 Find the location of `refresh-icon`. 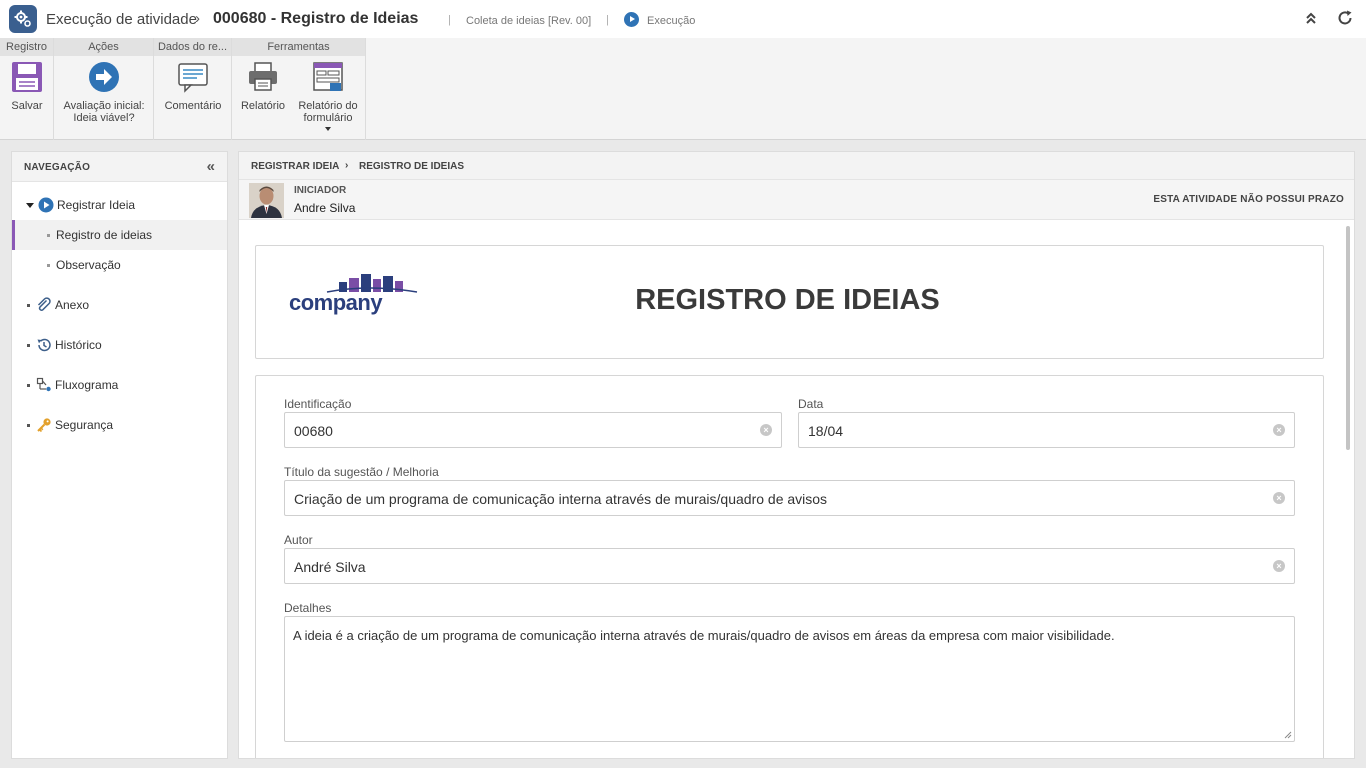

refresh-icon is located at coordinates (1345, 18).